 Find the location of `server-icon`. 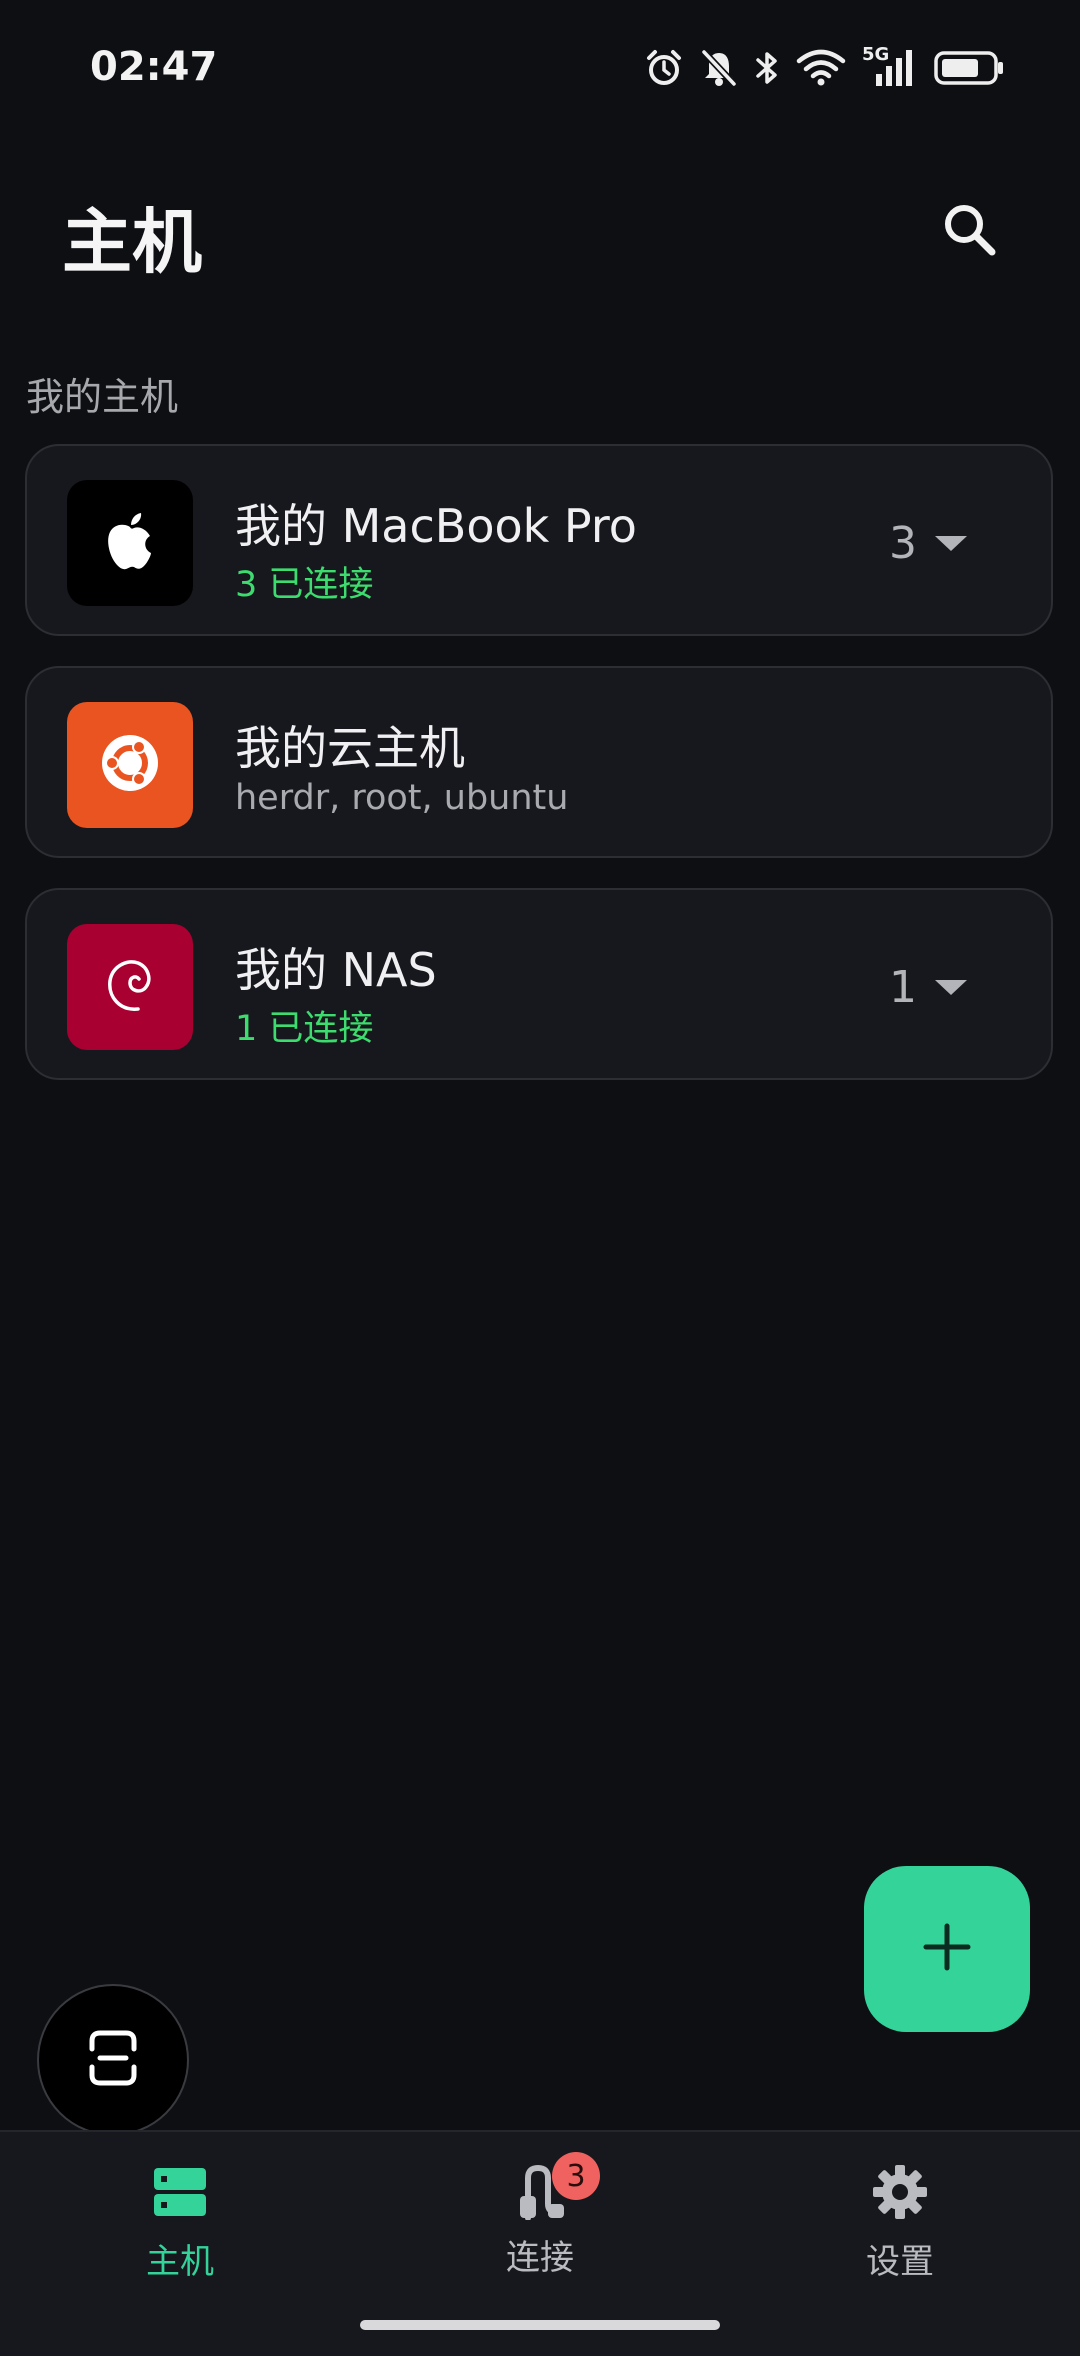

server-icon is located at coordinates (180, 2194).